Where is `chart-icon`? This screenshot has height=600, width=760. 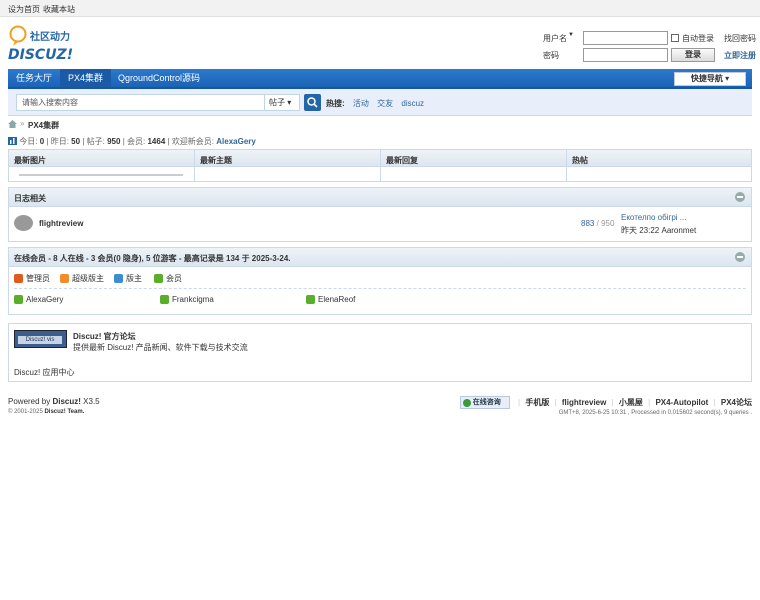 chart-icon is located at coordinates (12, 141).